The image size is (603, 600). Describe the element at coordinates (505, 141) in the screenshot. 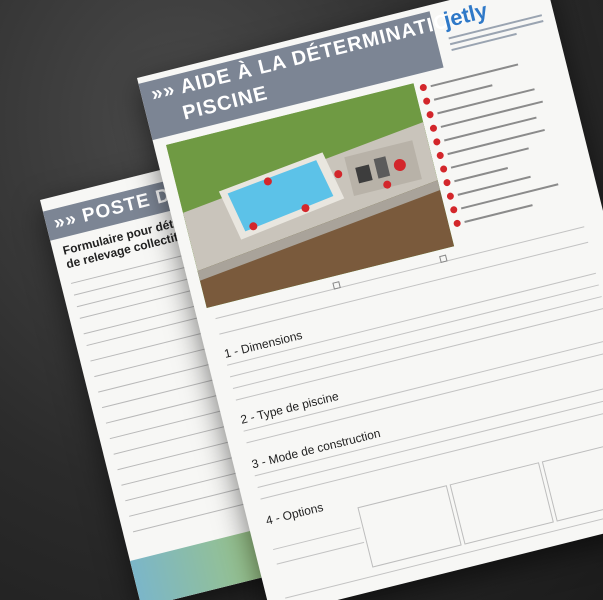

I see `illustration-legend` at that location.